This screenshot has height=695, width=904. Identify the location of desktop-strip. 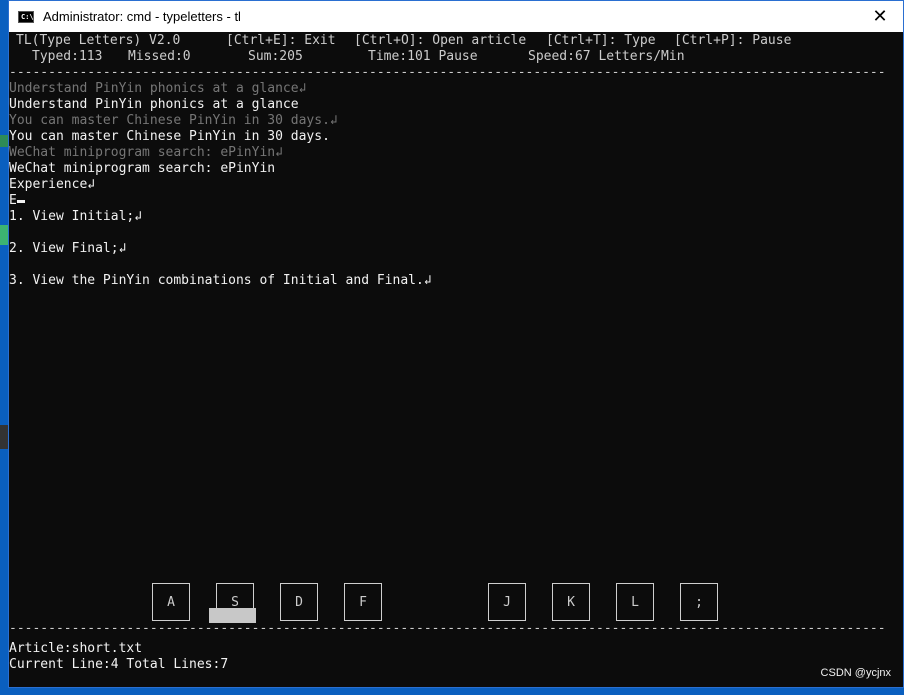
(4, 347).